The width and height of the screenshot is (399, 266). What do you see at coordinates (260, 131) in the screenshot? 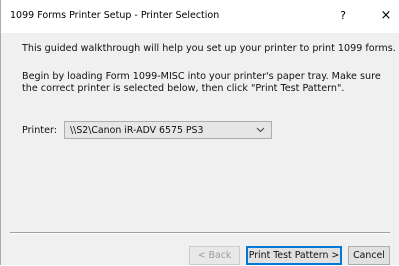
I see `chevron-down-icon` at bounding box center [260, 131].